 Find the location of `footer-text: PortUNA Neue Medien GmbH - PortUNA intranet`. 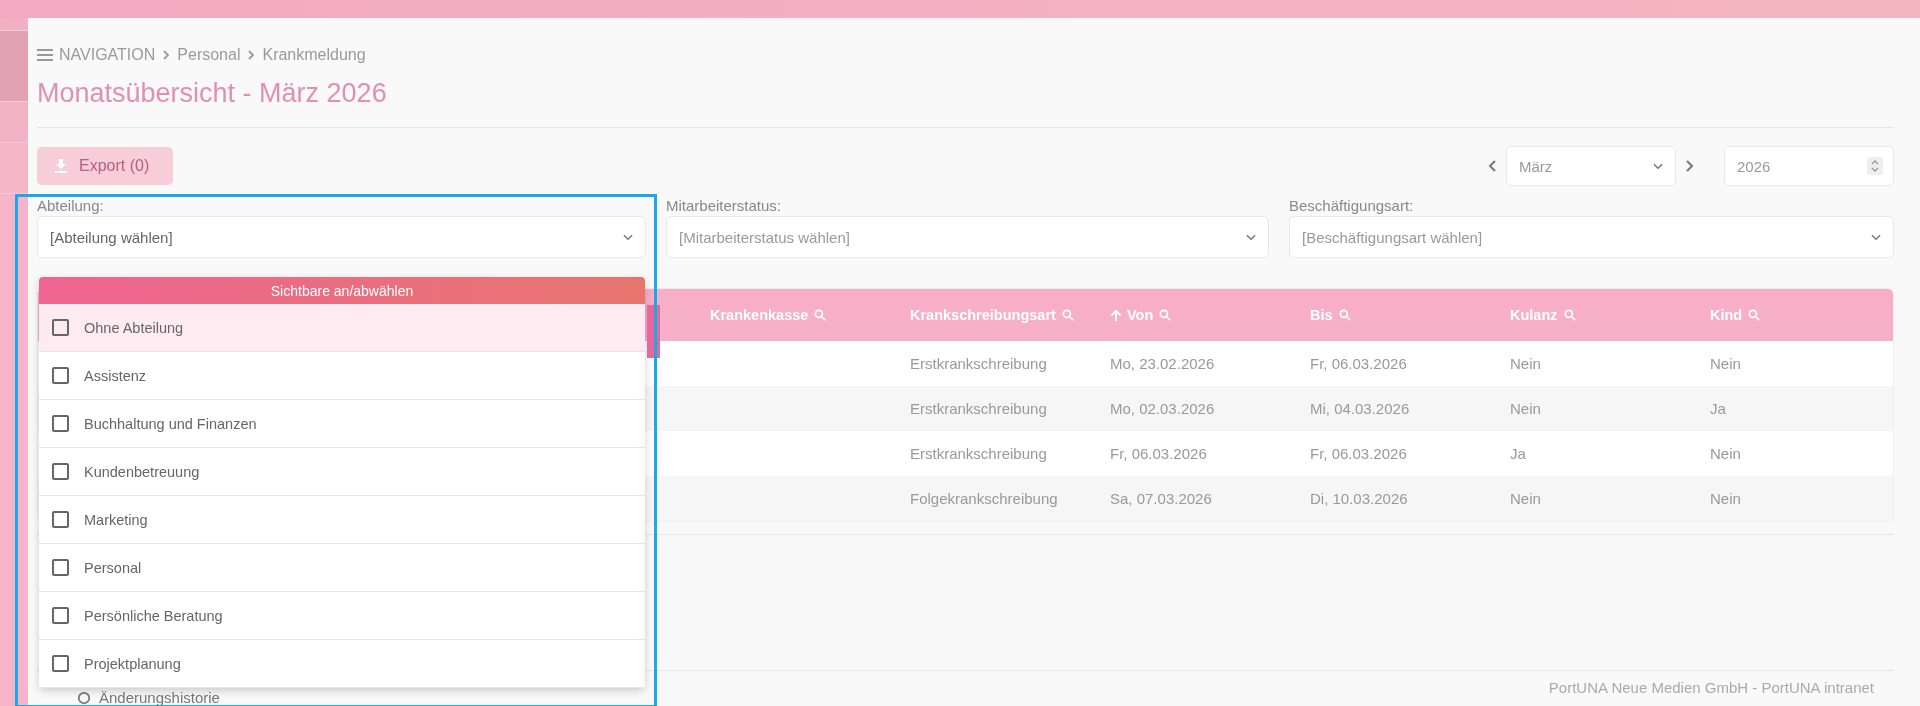

footer-text: PortUNA Neue Medien GmbH - PortUNA intranet is located at coordinates (1711, 687).